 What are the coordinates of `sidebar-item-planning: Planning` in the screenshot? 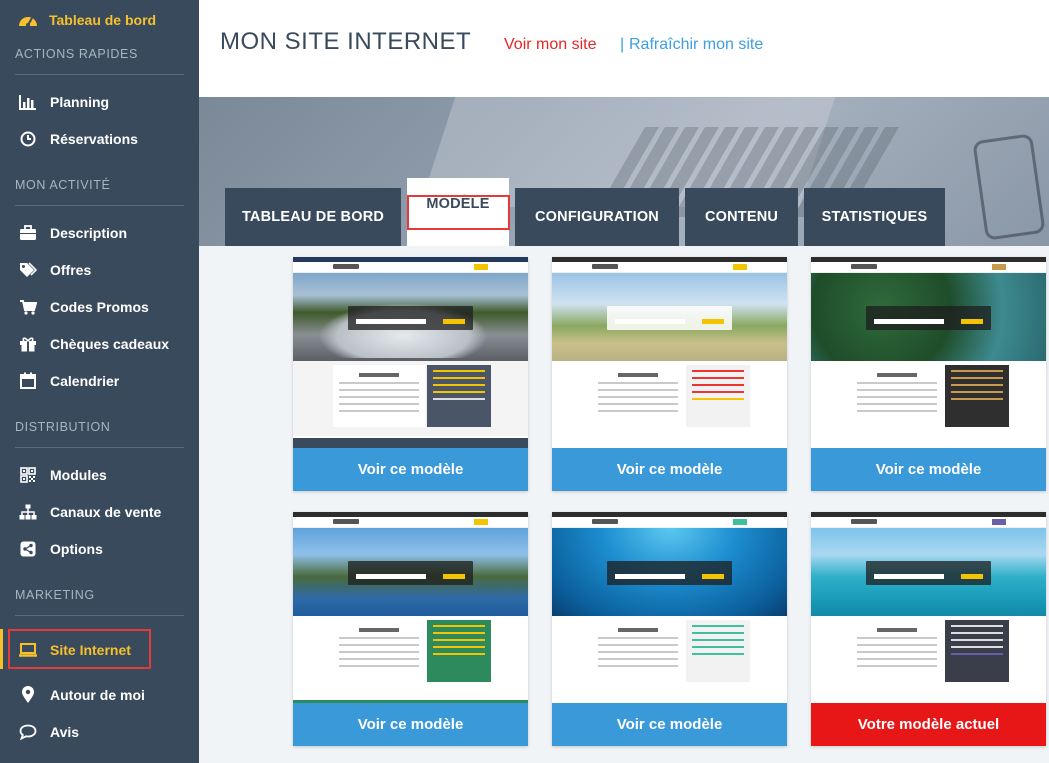 It's located at (99, 101).